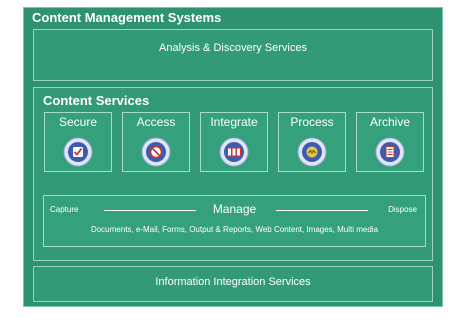 This screenshot has width=456, height=324. I want to click on analysis-label: Analysis & Discovery Services, so click(233, 48).